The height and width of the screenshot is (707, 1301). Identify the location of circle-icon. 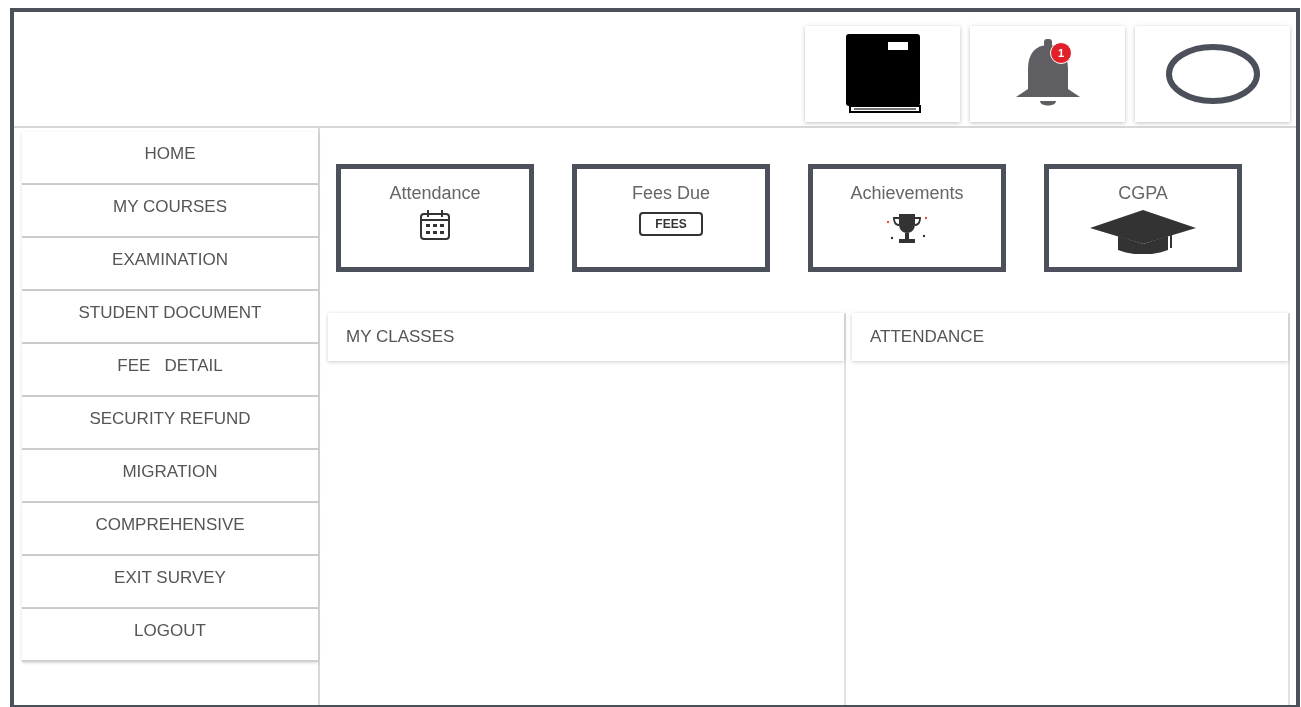
(1212, 74).